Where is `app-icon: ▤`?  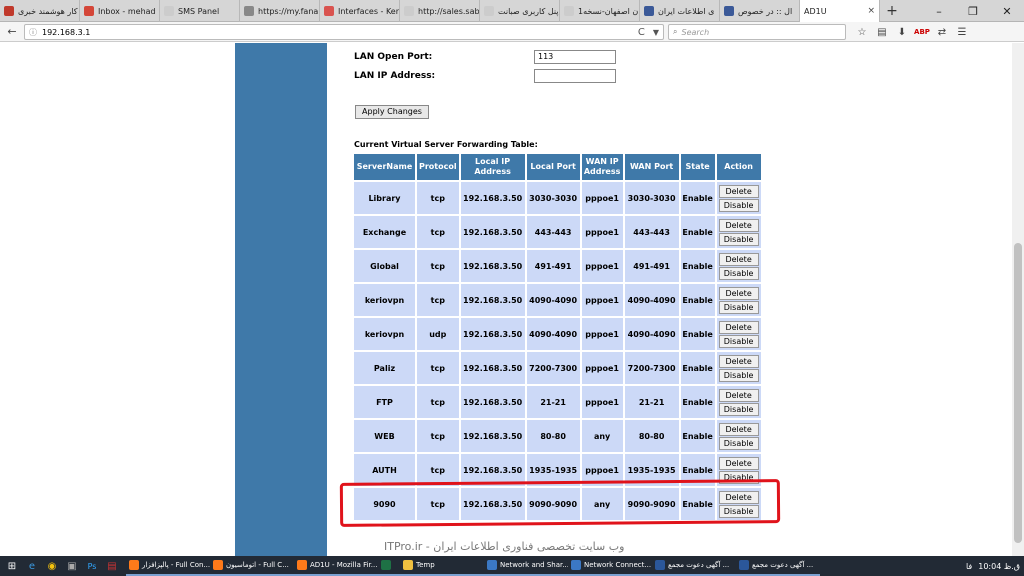
app-icon: ▤ is located at coordinates (112, 566).